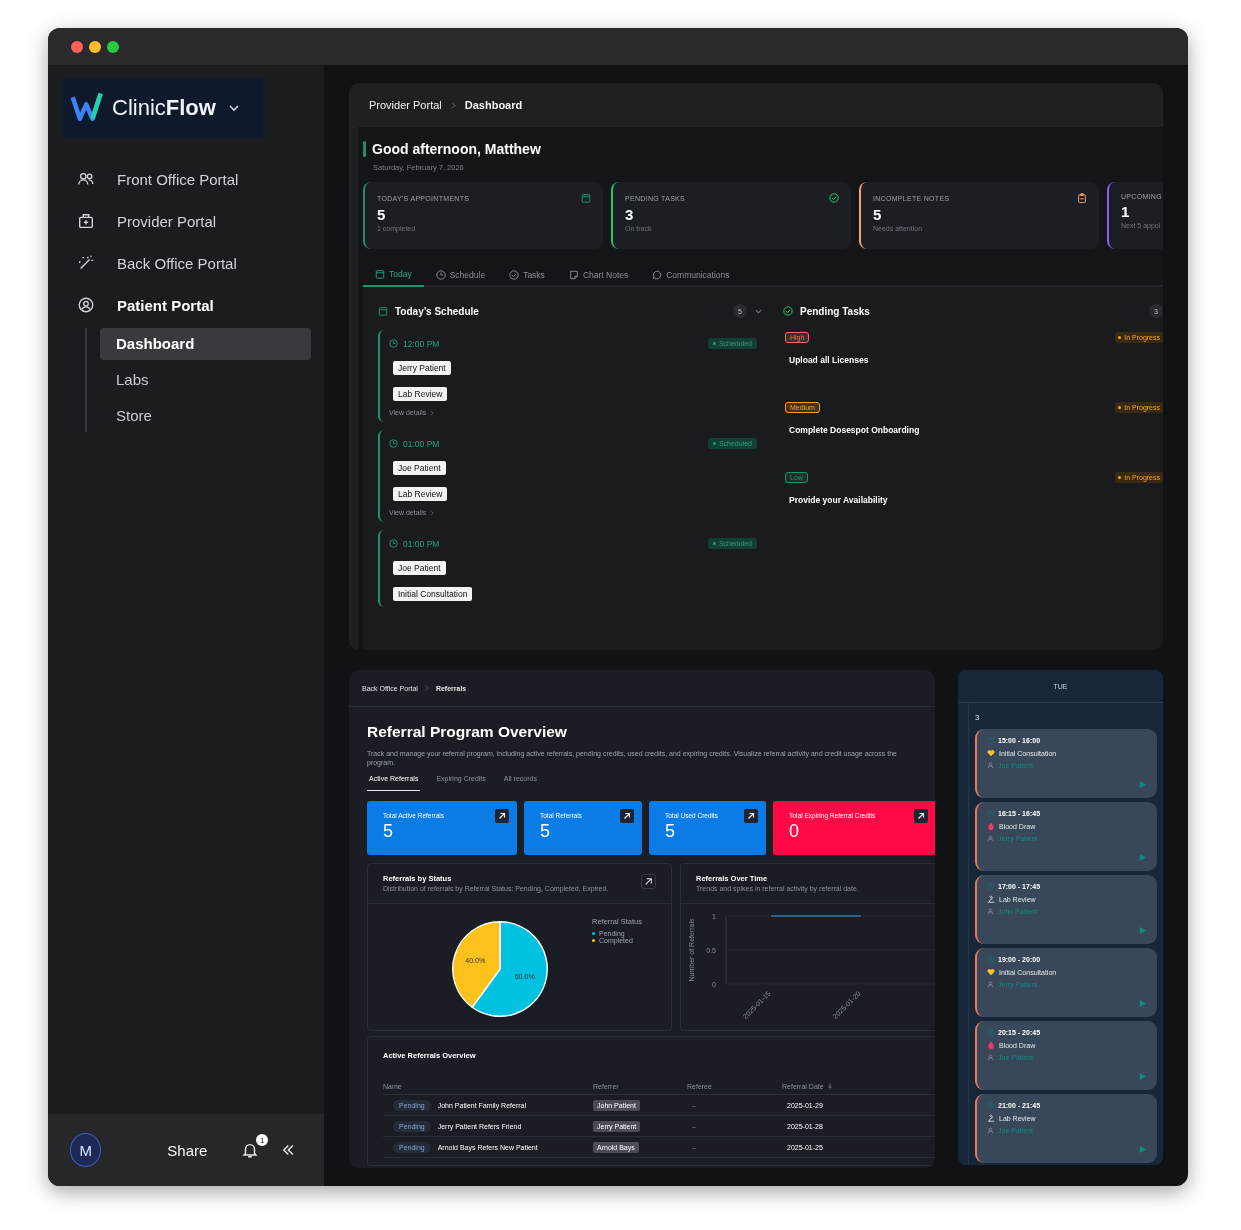 This screenshot has height=1230, width=1241. I want to click on nav-item: Back Office Portal, so click(186, 263).